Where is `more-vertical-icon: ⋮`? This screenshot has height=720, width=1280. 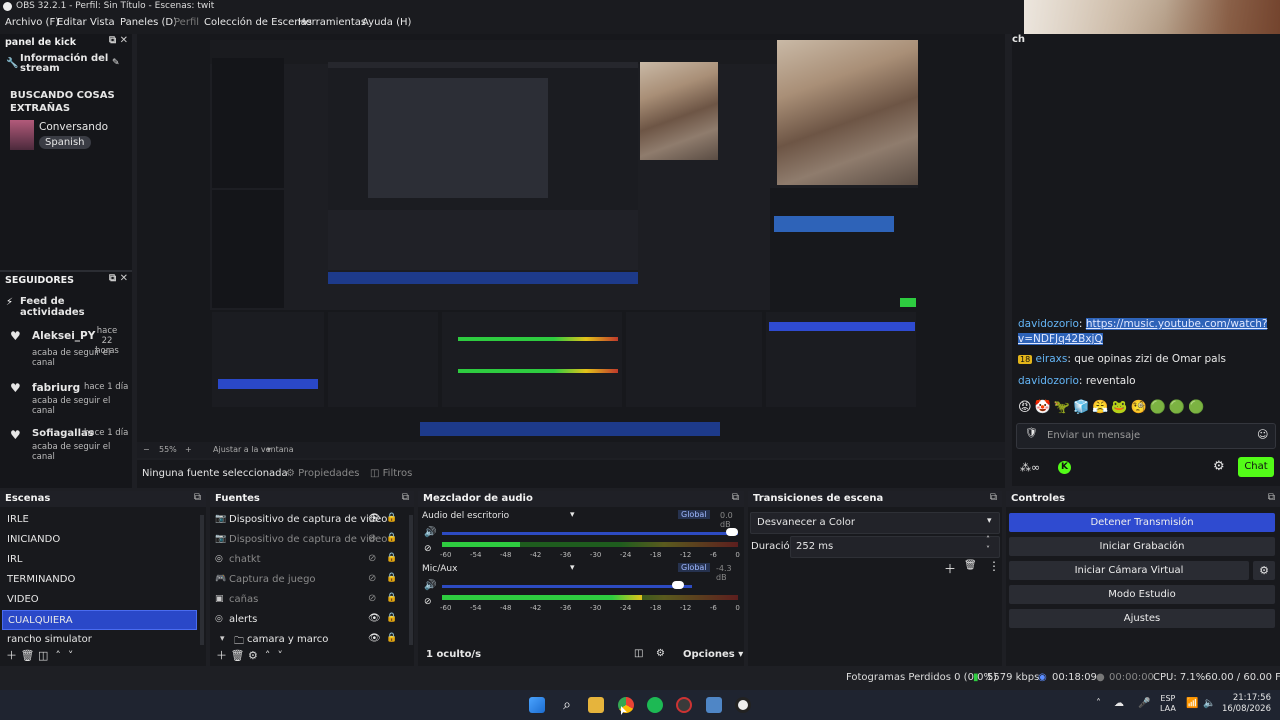
more-vertical-icon: ⋮ is located at coordinates (994, 566).